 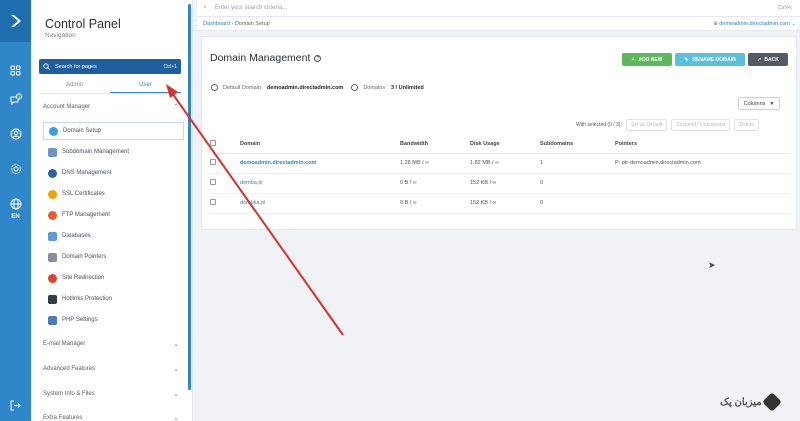 What do you see at coordinates (741, 402) in the screenshot?
I see `watermark-text: میزبان پک` at bounding box center [741, 402].